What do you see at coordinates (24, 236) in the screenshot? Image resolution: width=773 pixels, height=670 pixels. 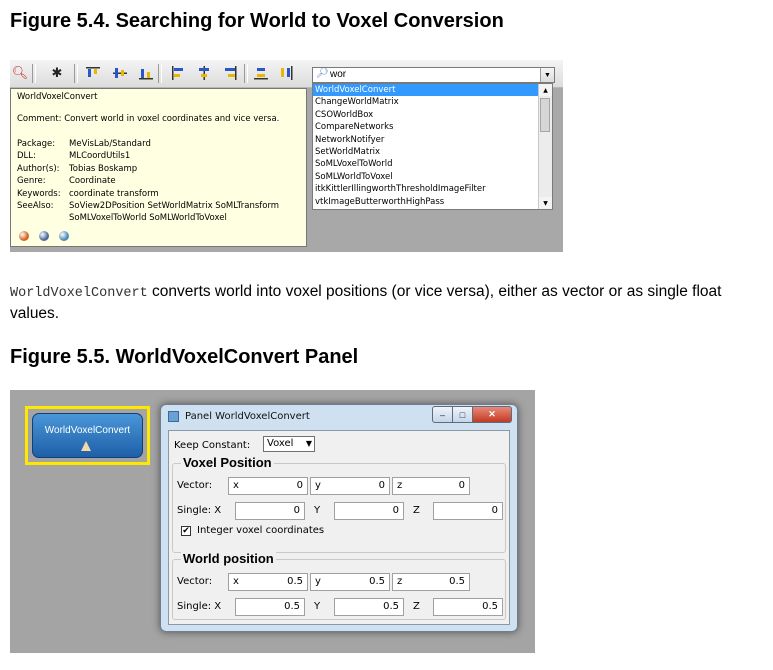 I see `module-status-icon` at bounding box center [24, 236].